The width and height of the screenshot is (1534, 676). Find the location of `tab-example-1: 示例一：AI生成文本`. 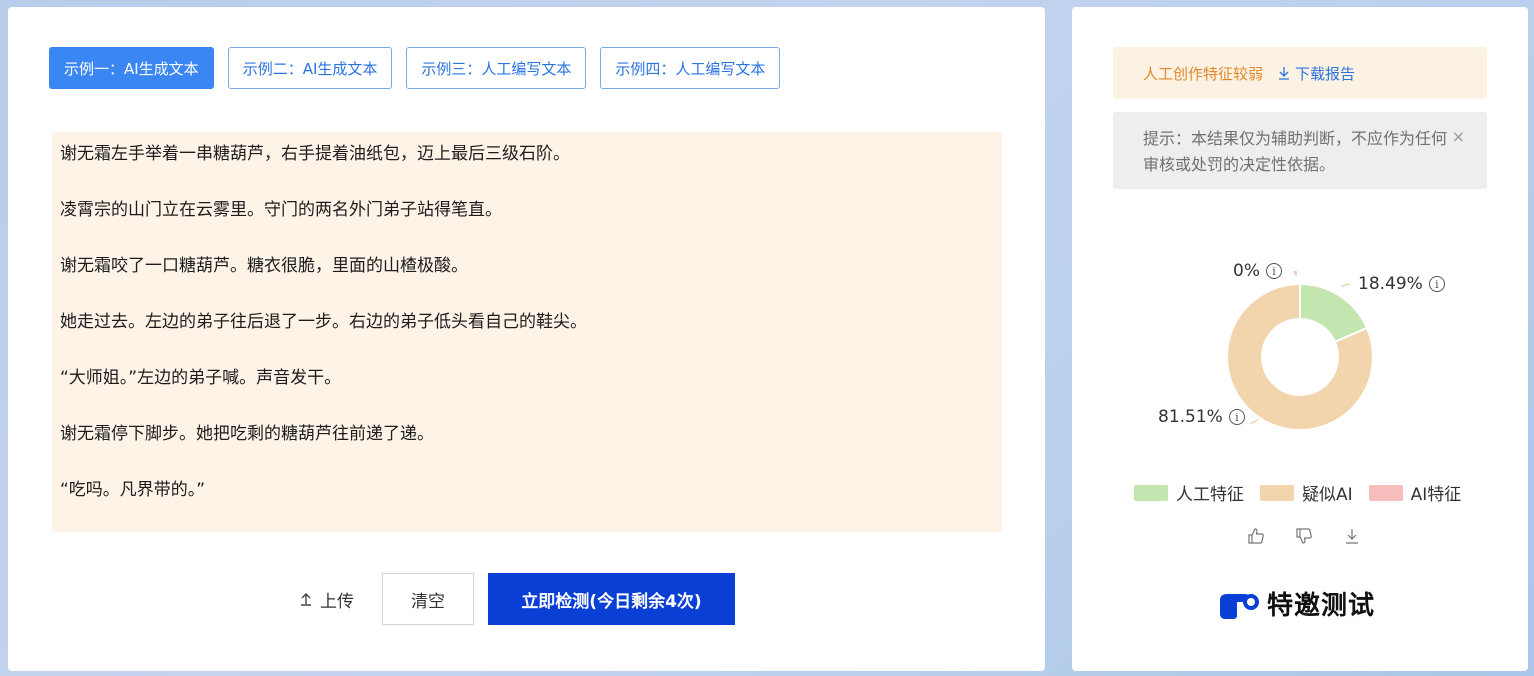

tab-example-1: 示例一：AI生成文本 is located at coordinates (131, 68).